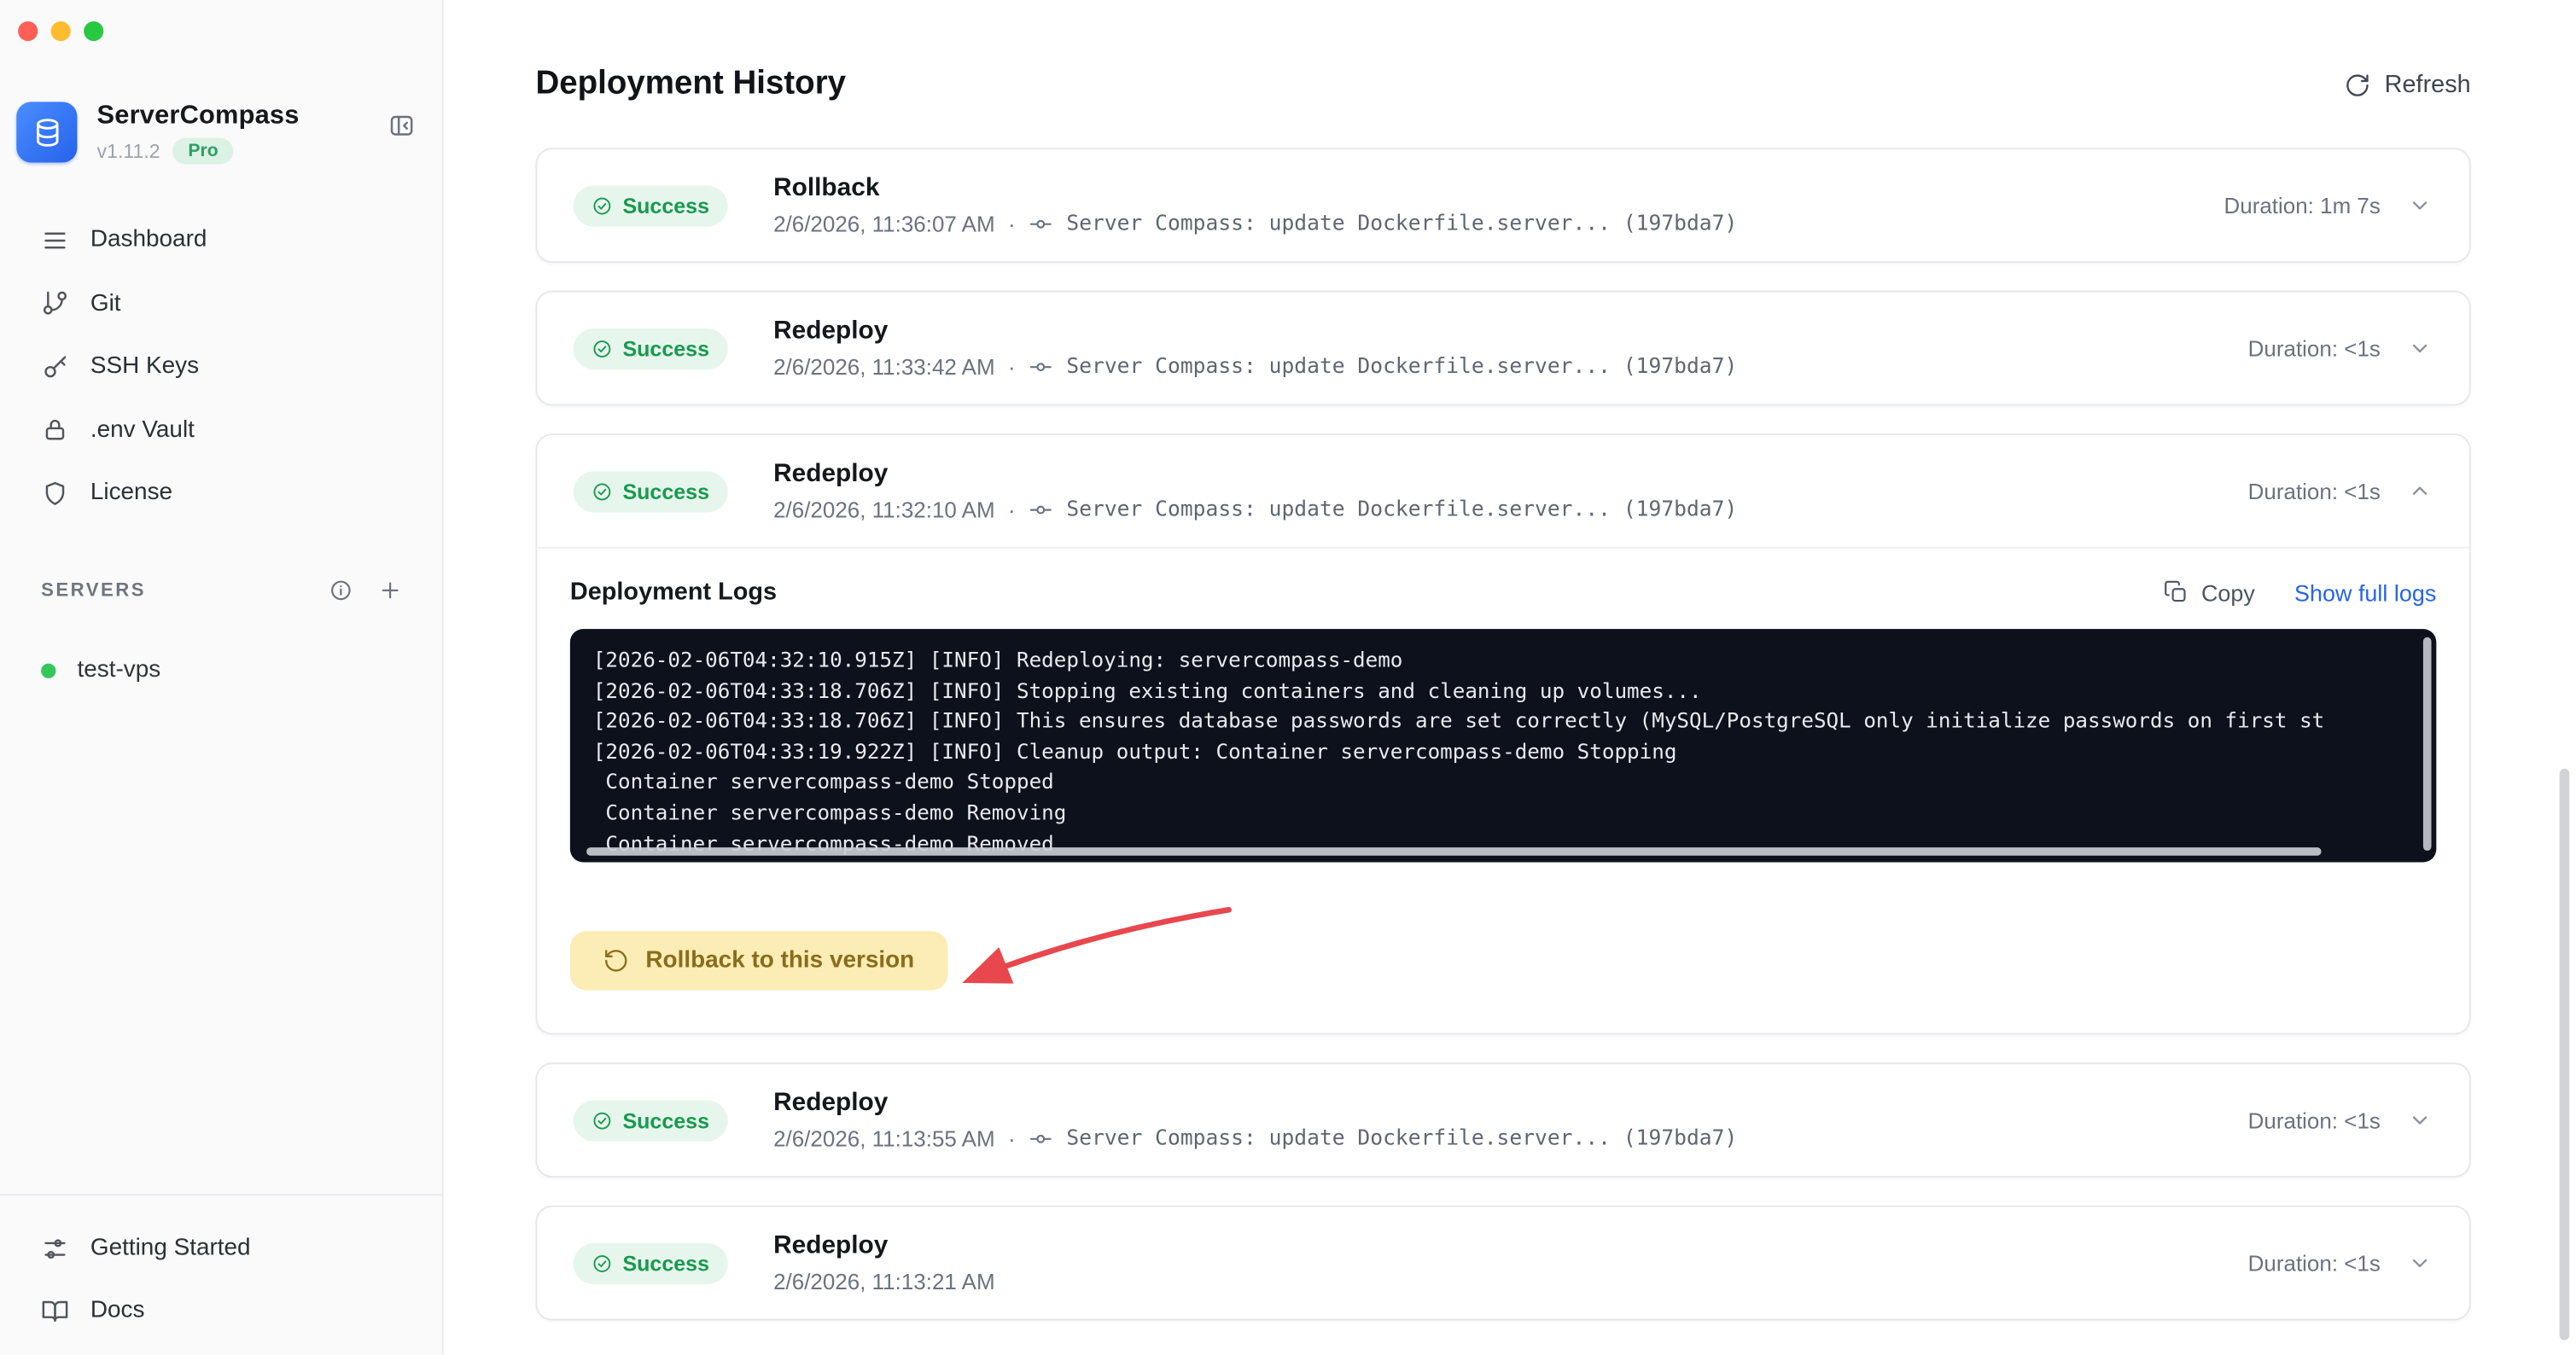 The height and width of the screenshot is (1355, 2576). What do you see at coordinates (55, 240) in the screenshot?
I see `dashboard-icon` at bounding box center [55, 240].